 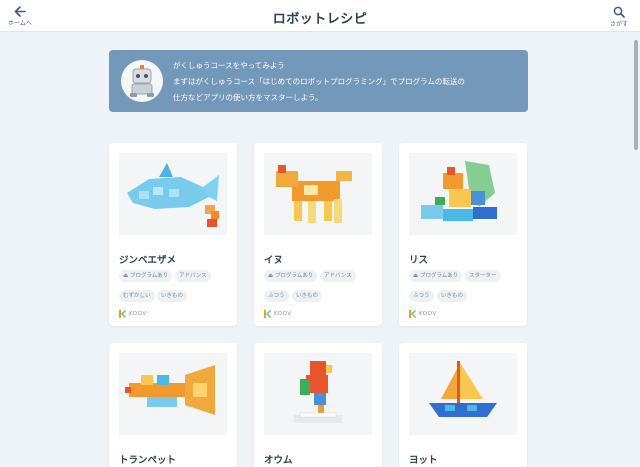 I want to click on search-button: さがす, so click(x=619, y=17).